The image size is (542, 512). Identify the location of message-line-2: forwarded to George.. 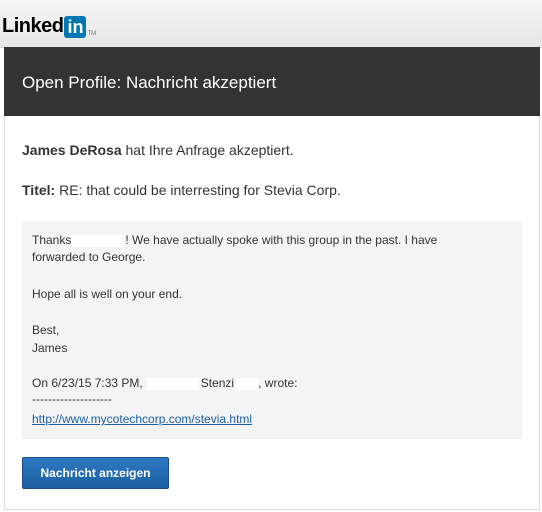
(89, 257).